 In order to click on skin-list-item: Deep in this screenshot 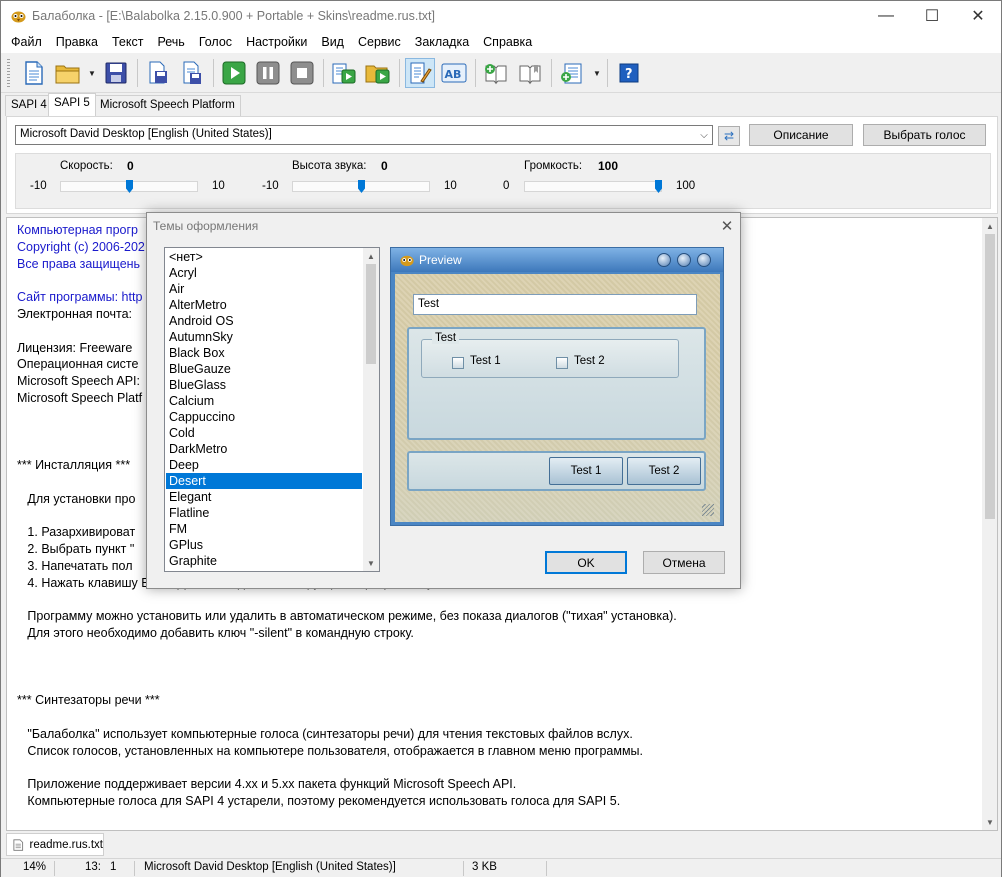, I will do `click(264, 465)`.